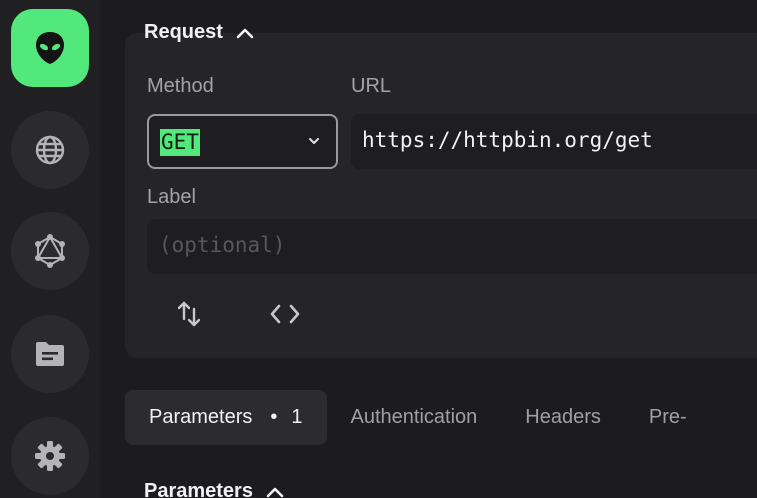 This screenshot has width=757, height=498. I want to click on graphql-icon, so click(50, 251).